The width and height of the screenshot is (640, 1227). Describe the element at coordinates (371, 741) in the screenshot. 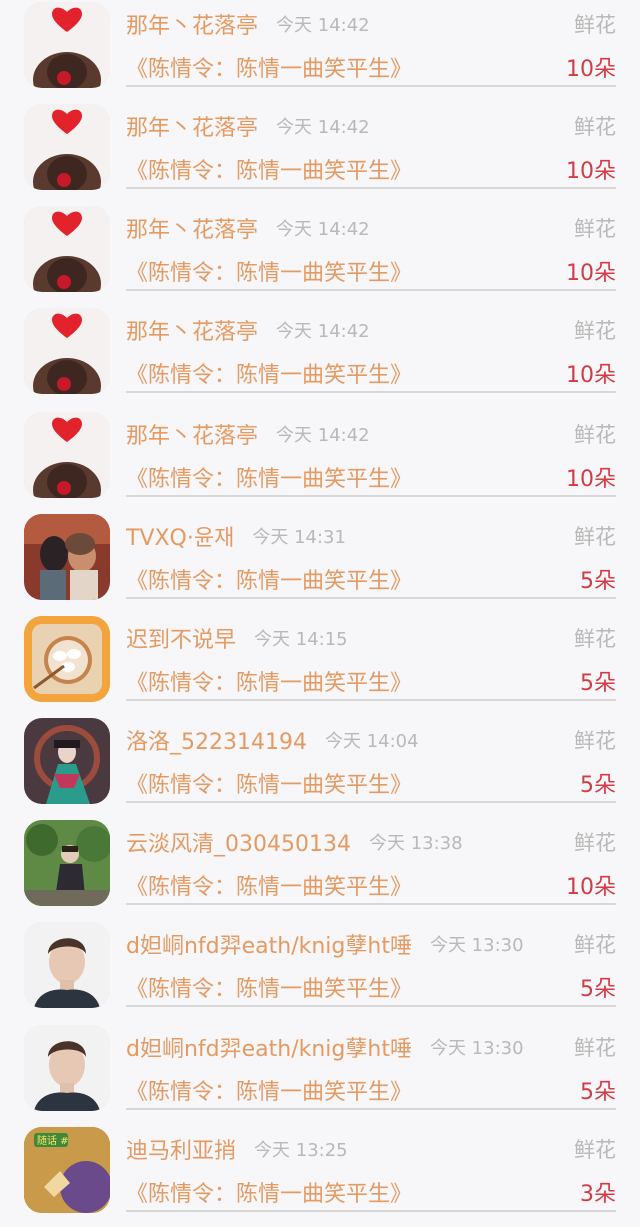

I see `timestamp: 今天 14:04` at that location.